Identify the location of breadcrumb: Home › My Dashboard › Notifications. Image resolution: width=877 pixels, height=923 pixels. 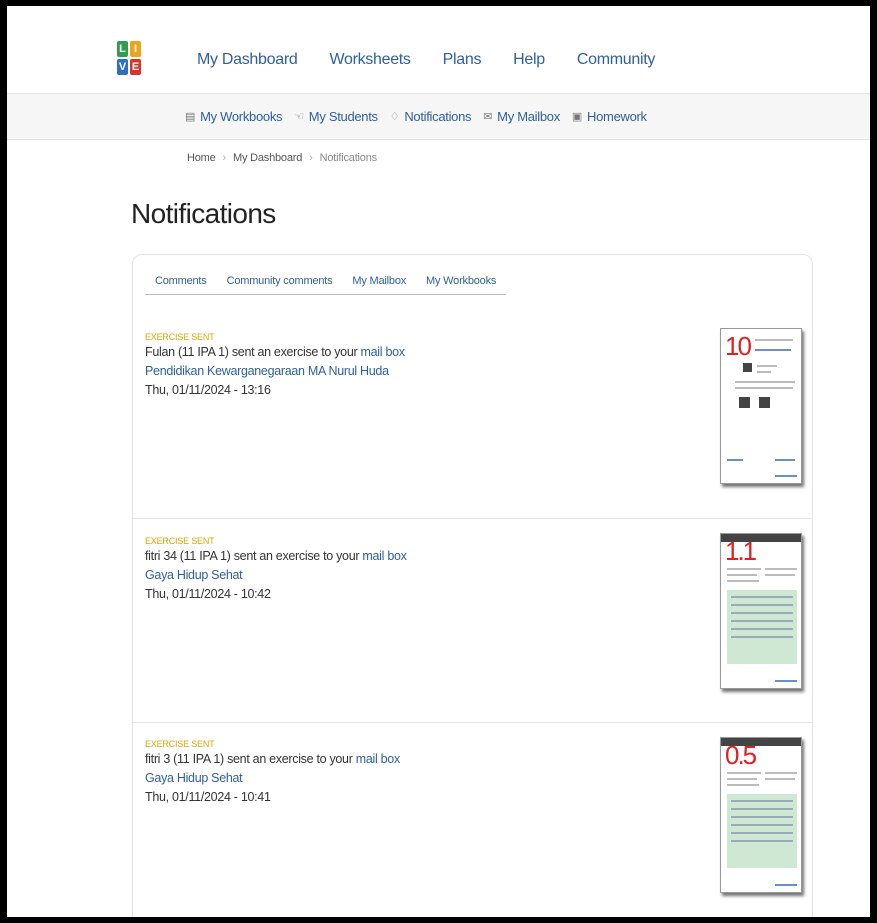
(282, 158).